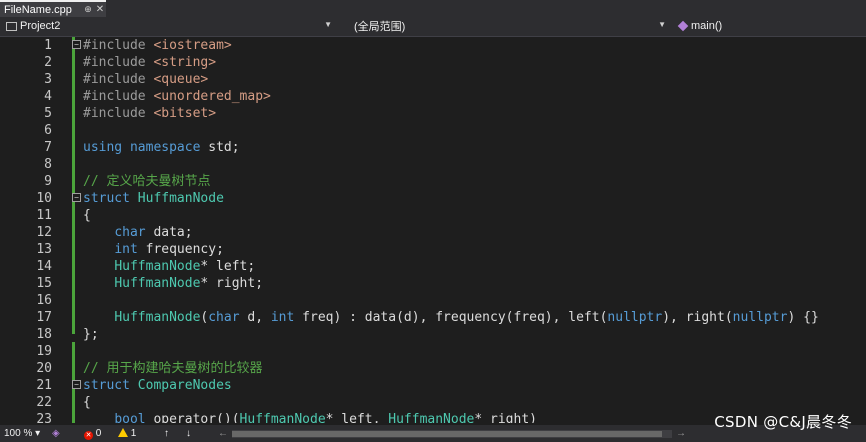  I want to click on code-line: 18};, so click(433, 334).